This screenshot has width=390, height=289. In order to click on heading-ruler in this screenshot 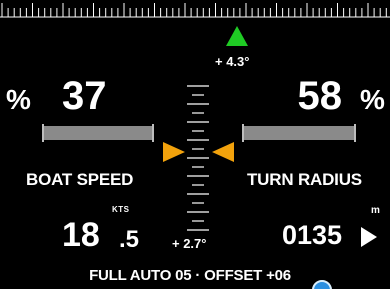, I will do `click(195, 10)`.